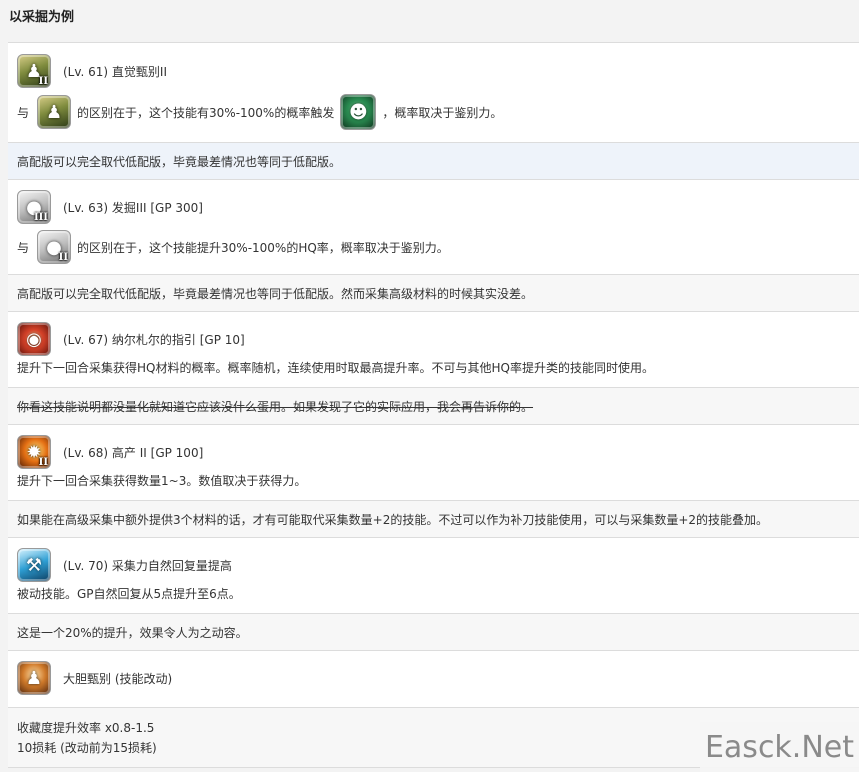 This screenshot has width=859, height=772. I want to click on eye-icon: ◉, so click(34, 339).